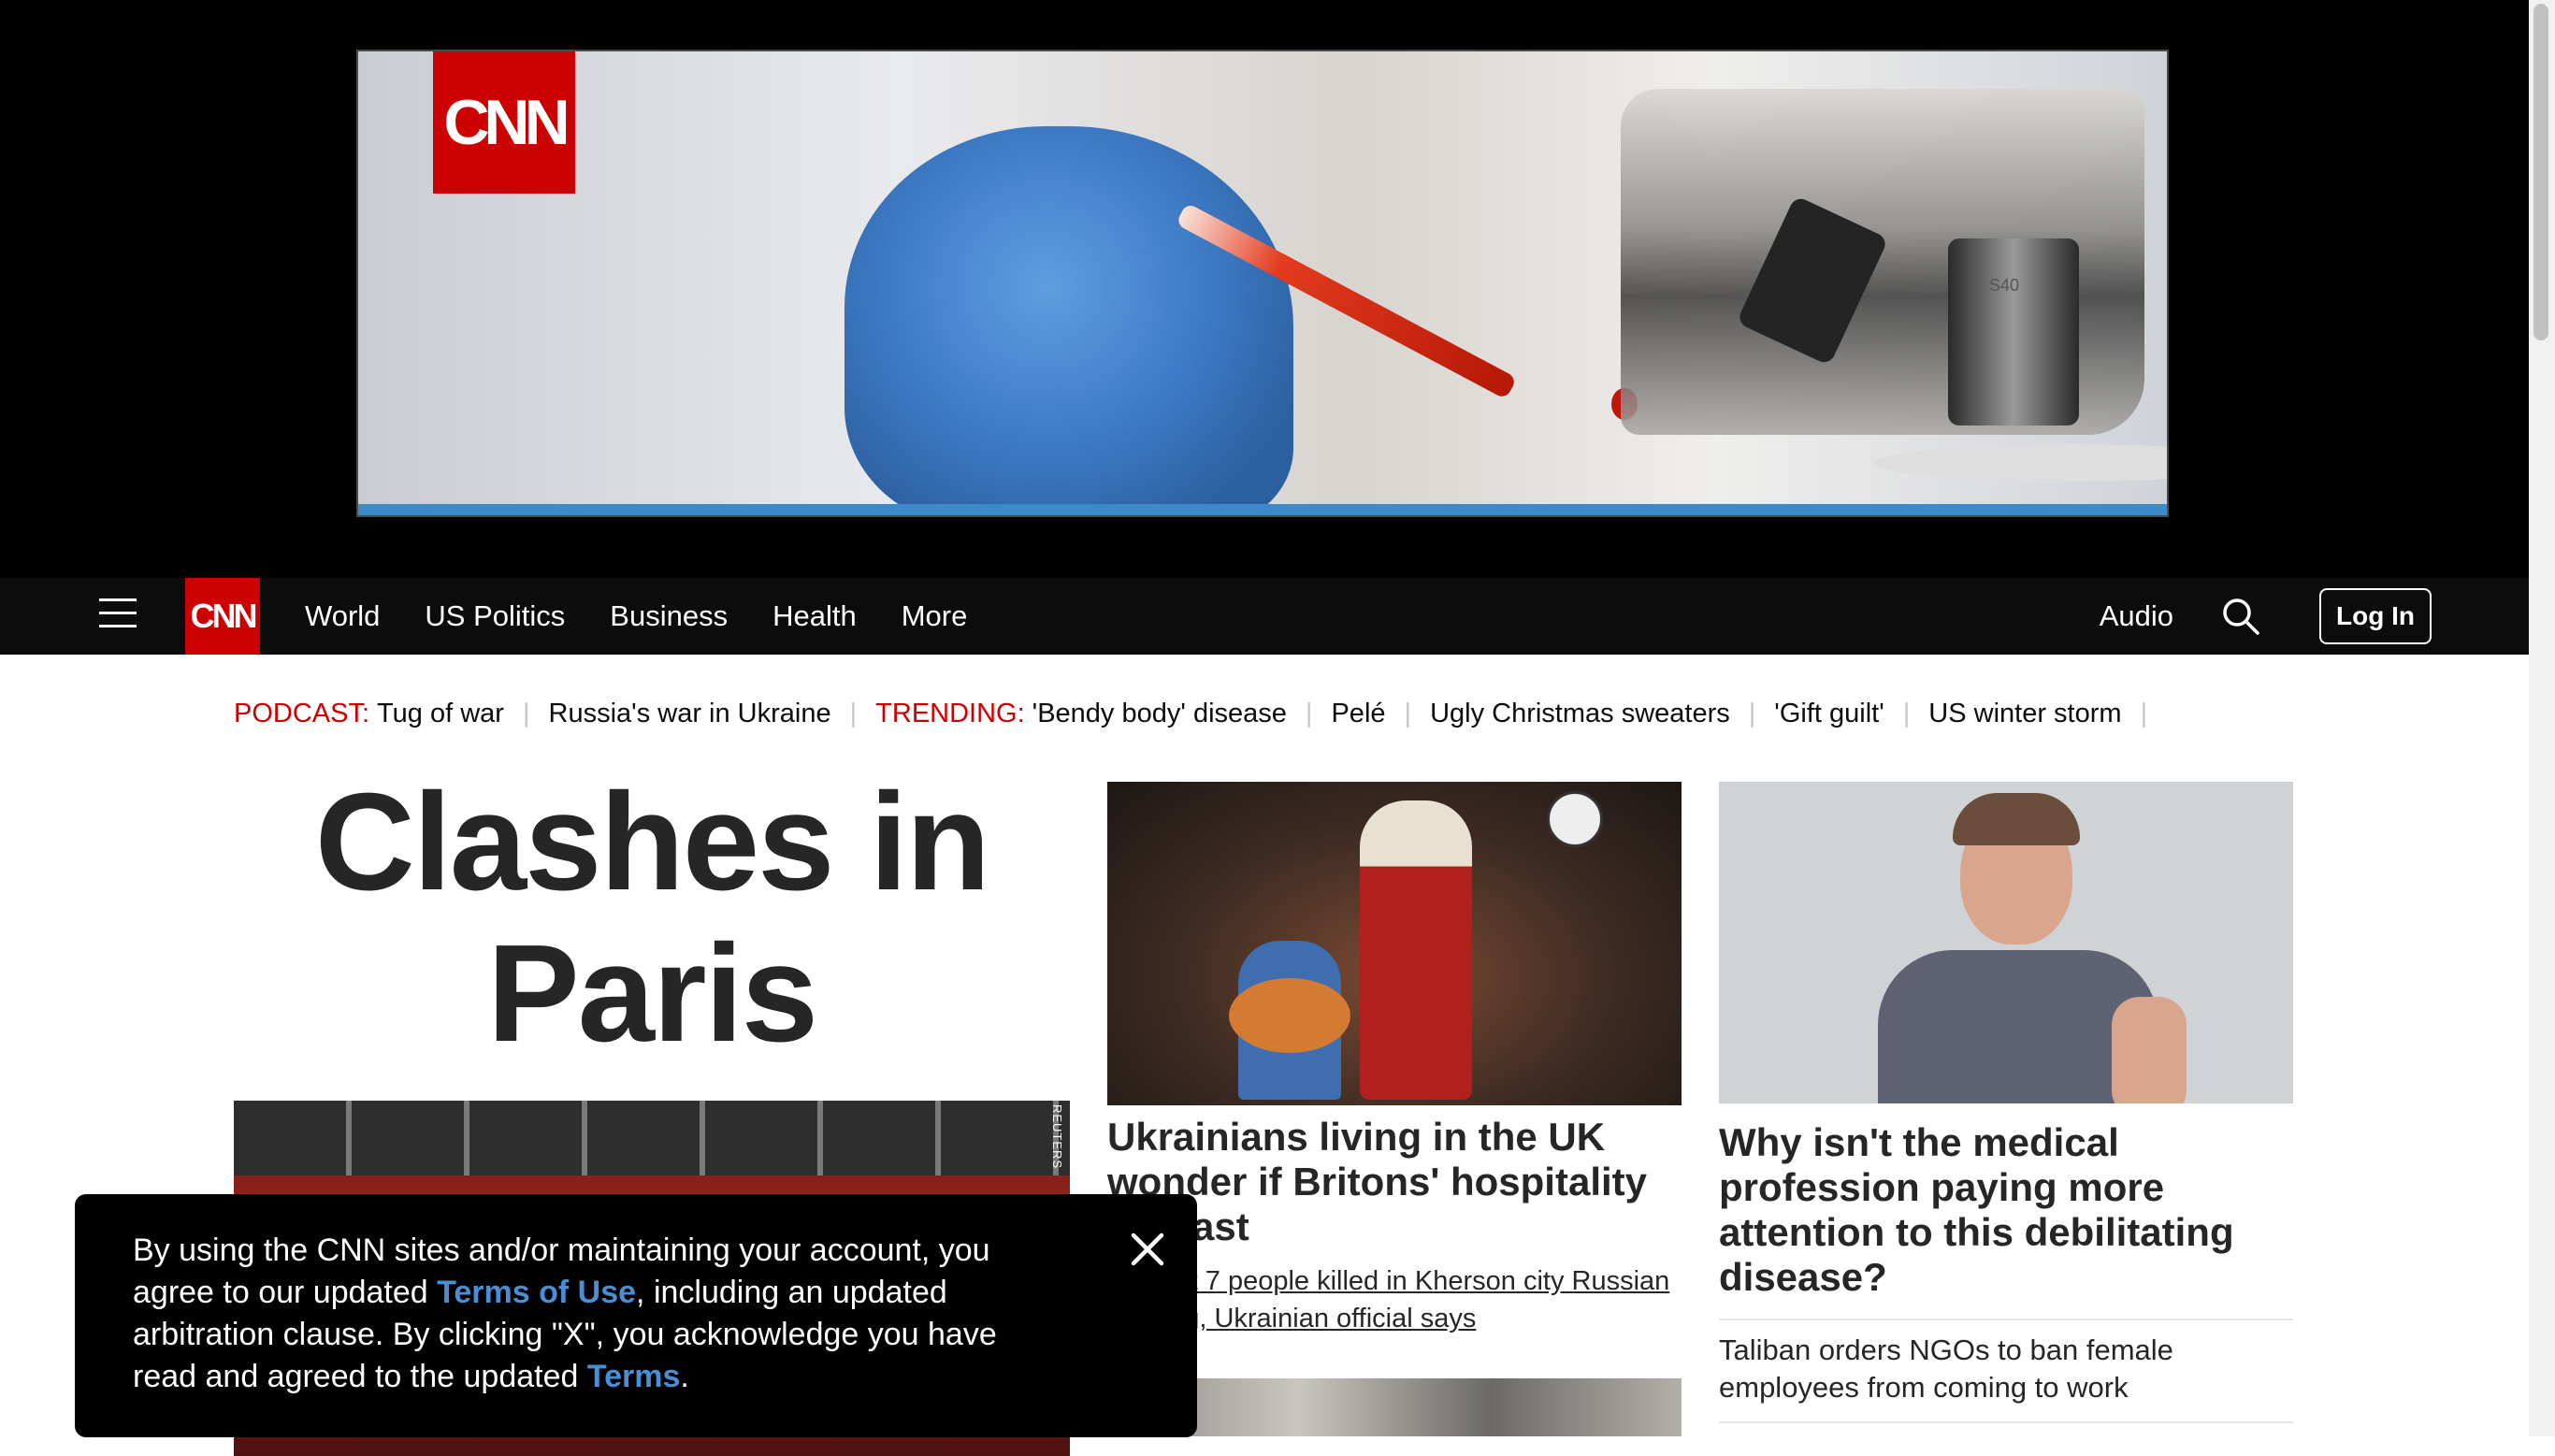  What do you see at coordinates (1147, 1249) in the screenshot?
I see `close-icon` at bounding box center [1147, 1249].